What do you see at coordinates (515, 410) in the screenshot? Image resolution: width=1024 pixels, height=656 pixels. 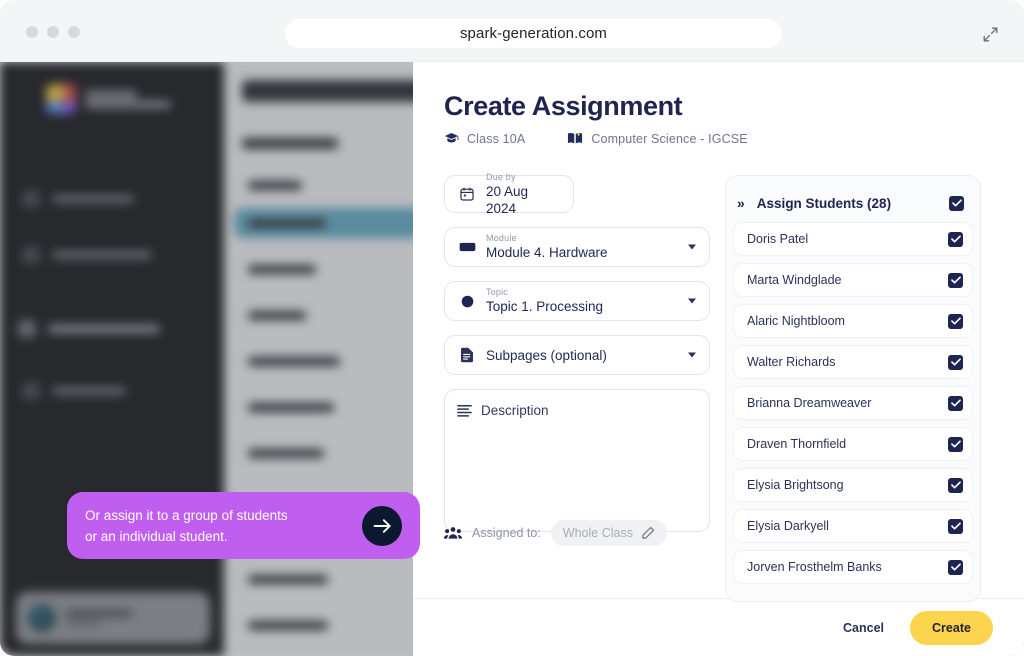 I see `description-placeholder: Description` at bounding box center [515, 410].